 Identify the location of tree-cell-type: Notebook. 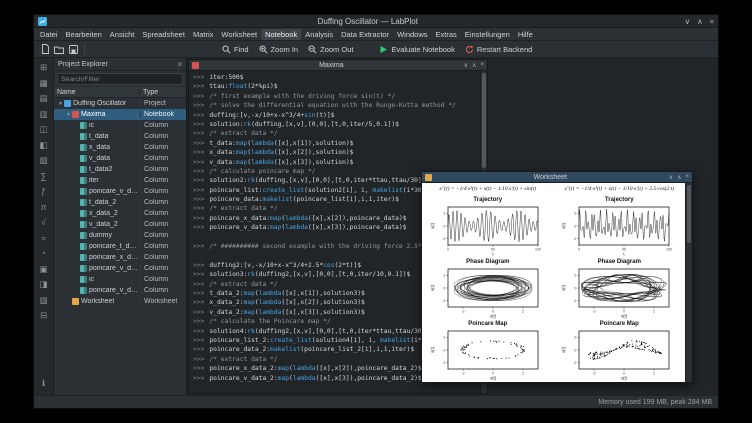
(163, 114).